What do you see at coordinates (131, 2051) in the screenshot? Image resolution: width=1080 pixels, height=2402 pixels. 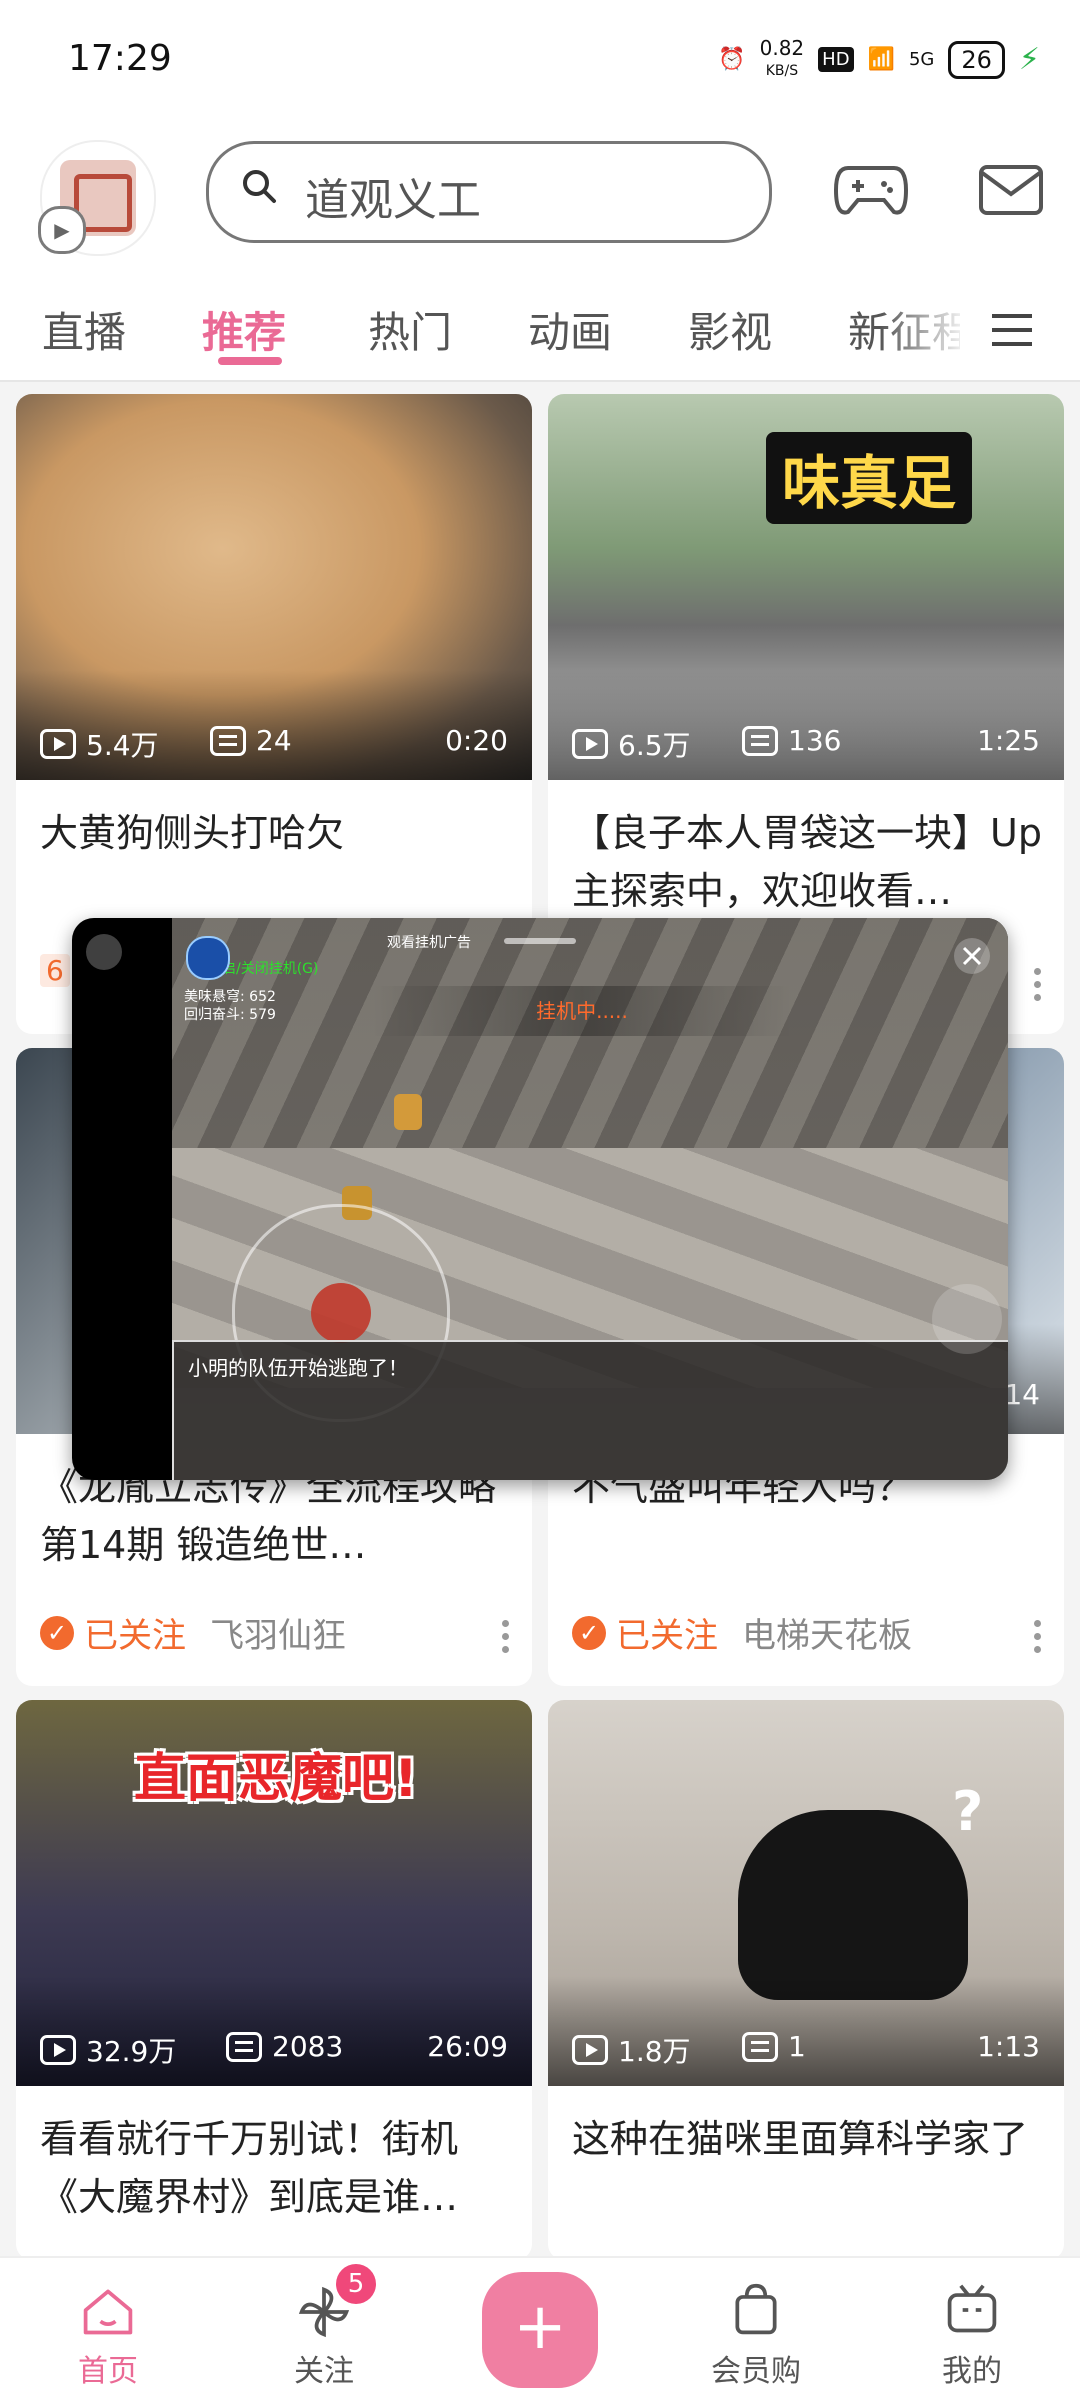 I see `view-count: 32.9万` at bounding box center [131, 2051].